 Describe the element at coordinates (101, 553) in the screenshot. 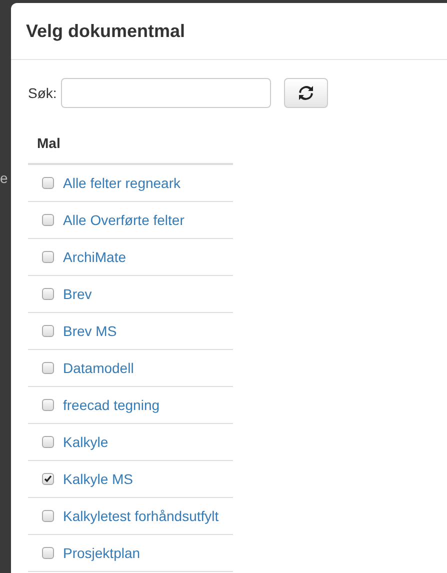

I see `template-link: Prosjektplan` at that location.